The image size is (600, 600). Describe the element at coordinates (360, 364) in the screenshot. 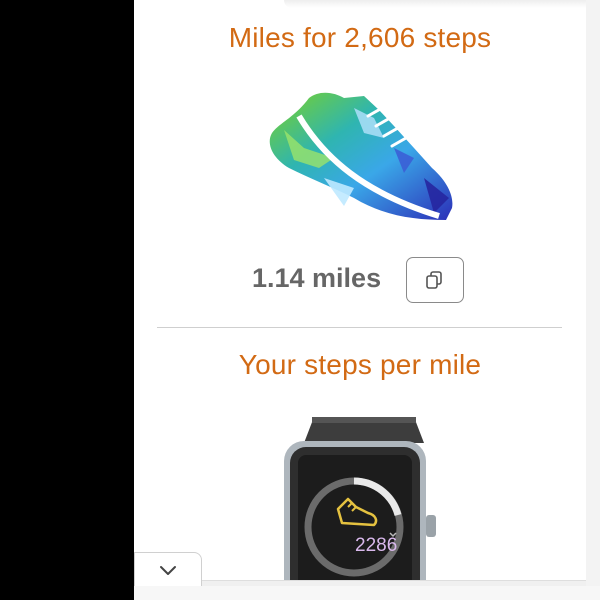

I see `steps-per-mile-heading: Your steps per mile` at that location.